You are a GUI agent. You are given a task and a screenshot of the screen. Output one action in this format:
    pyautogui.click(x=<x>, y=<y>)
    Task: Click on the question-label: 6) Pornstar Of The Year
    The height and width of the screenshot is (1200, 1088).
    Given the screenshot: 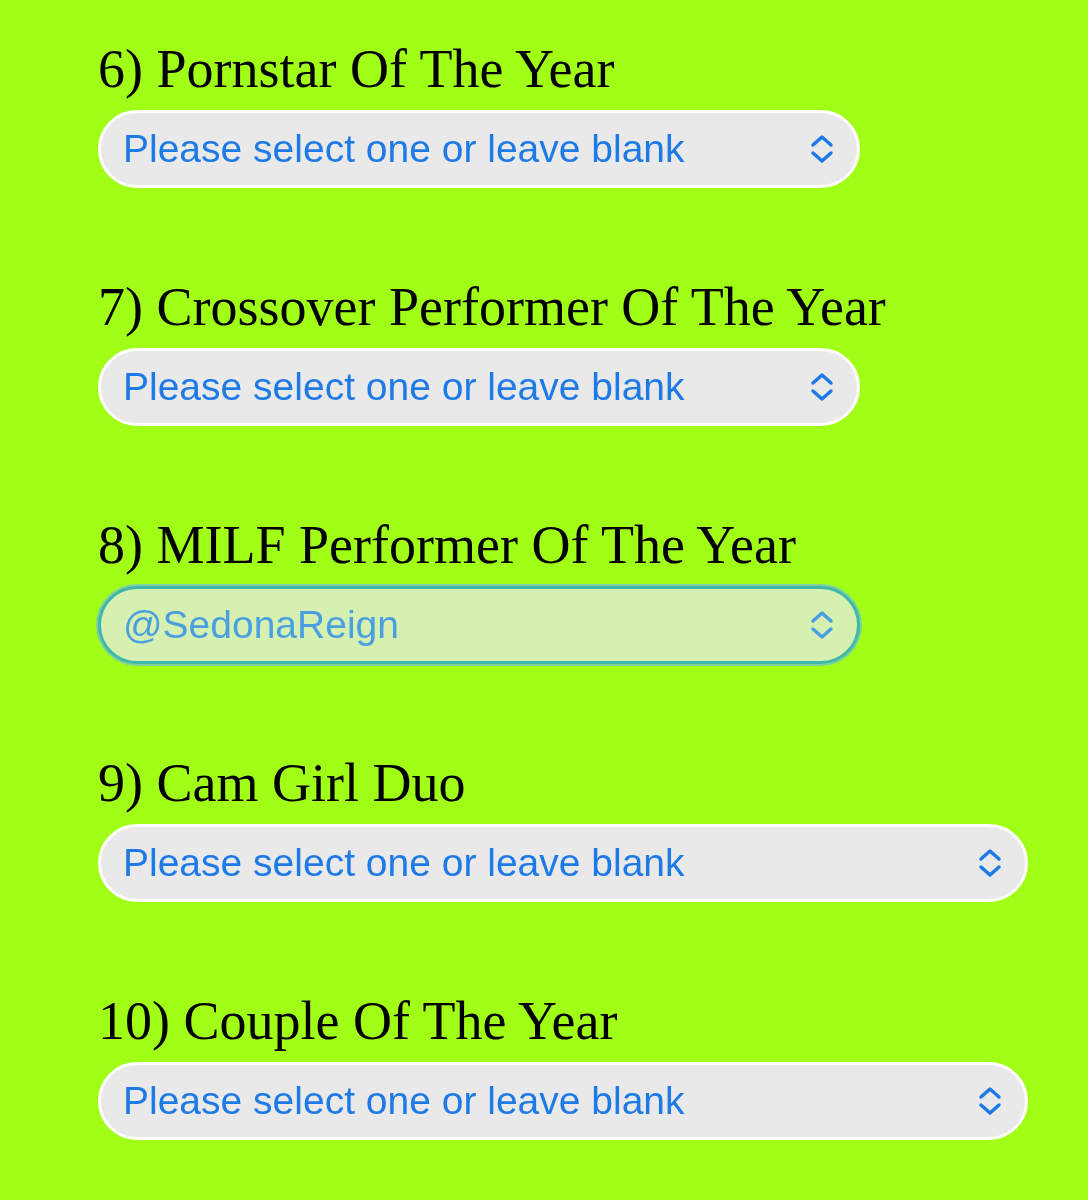 What is the action you would take?
    pyautogui.click(x=356, y=69)
    